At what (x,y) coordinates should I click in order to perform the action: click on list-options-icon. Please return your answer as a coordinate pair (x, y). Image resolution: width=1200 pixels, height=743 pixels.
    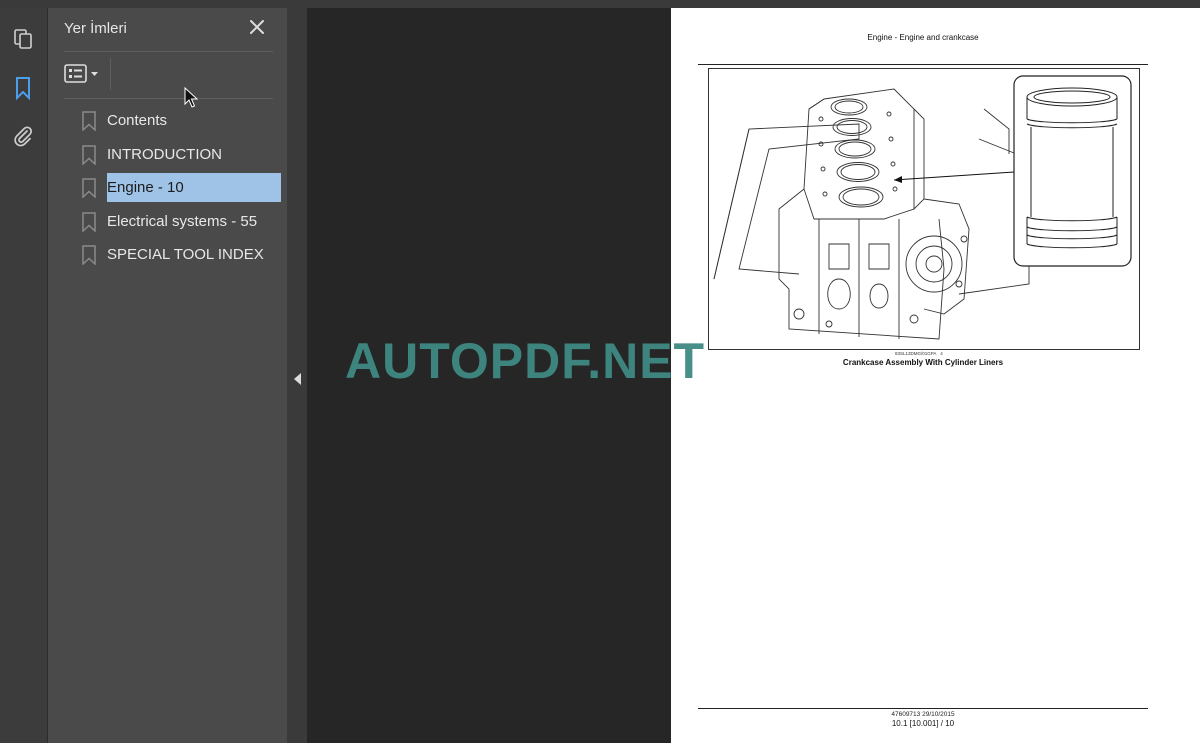
    Looking at the image, I should click on (81, 73).